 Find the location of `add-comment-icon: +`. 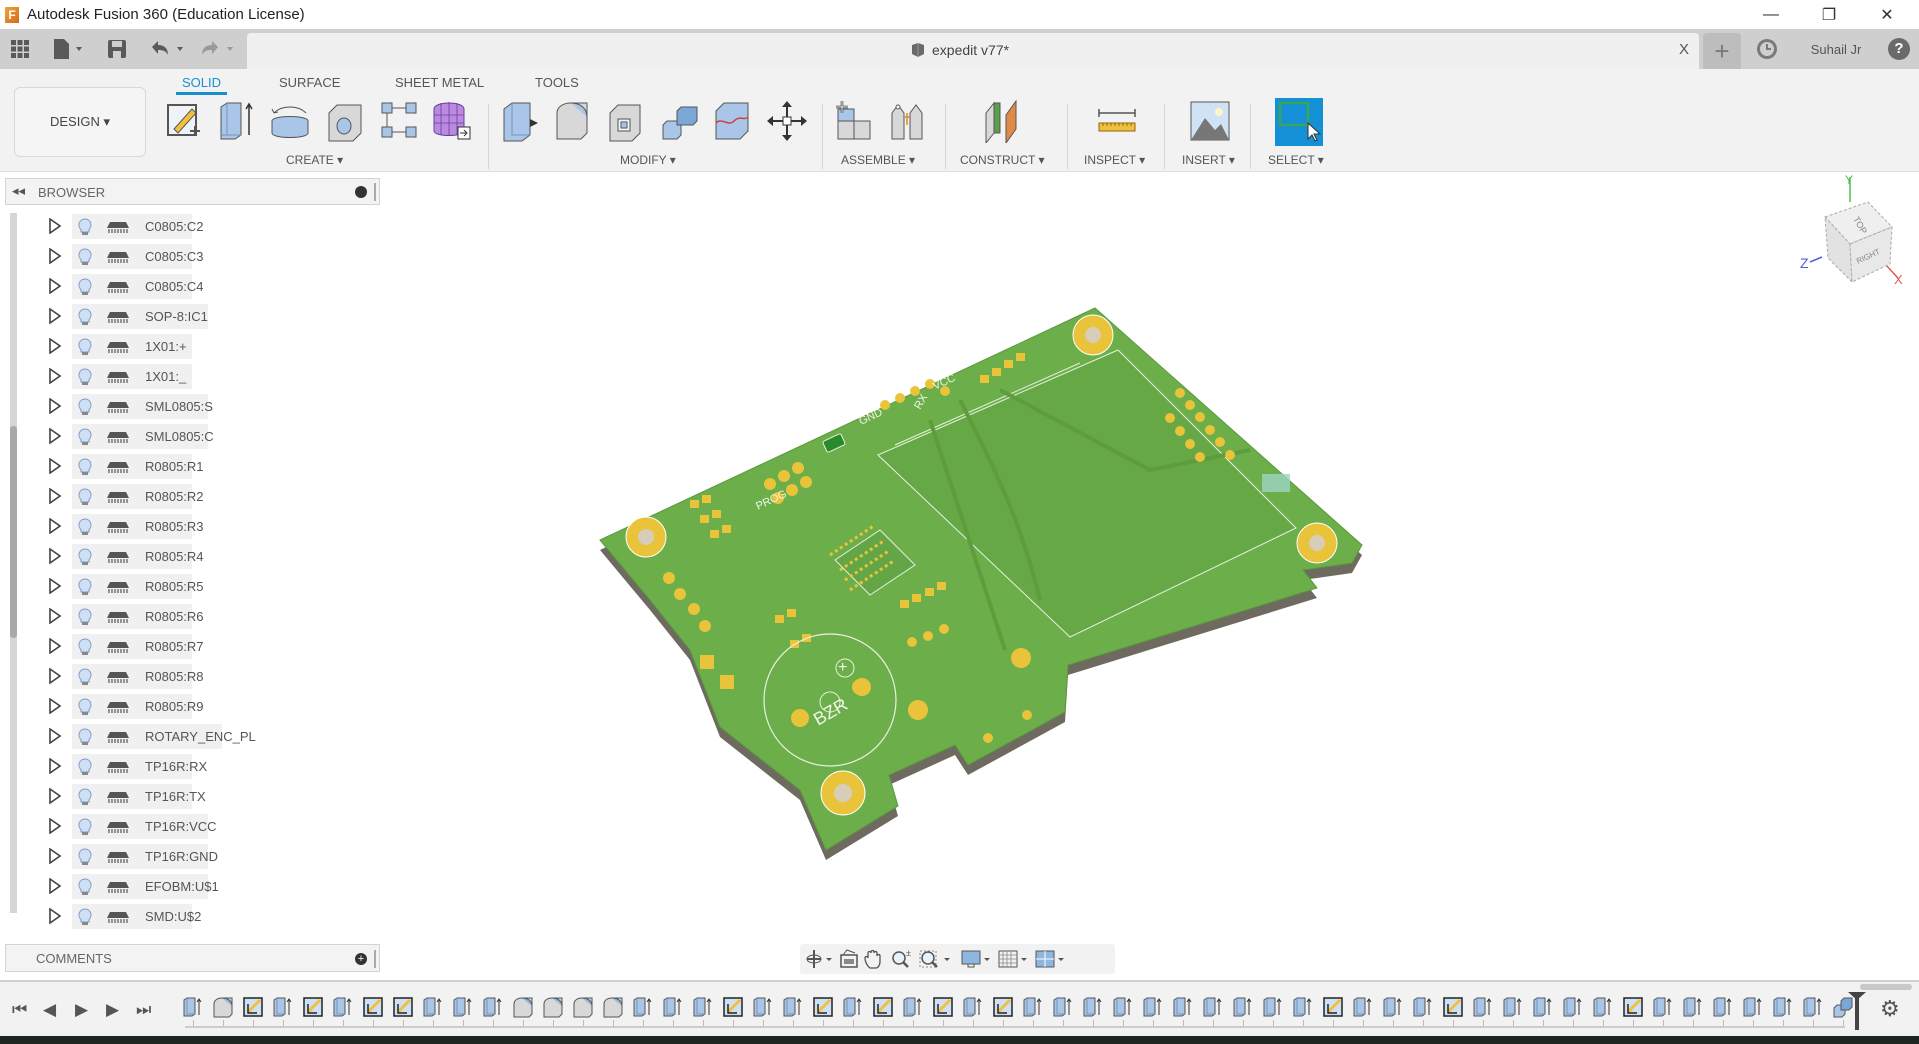

add-comment-icon: + is located at coordinates (361, 959).